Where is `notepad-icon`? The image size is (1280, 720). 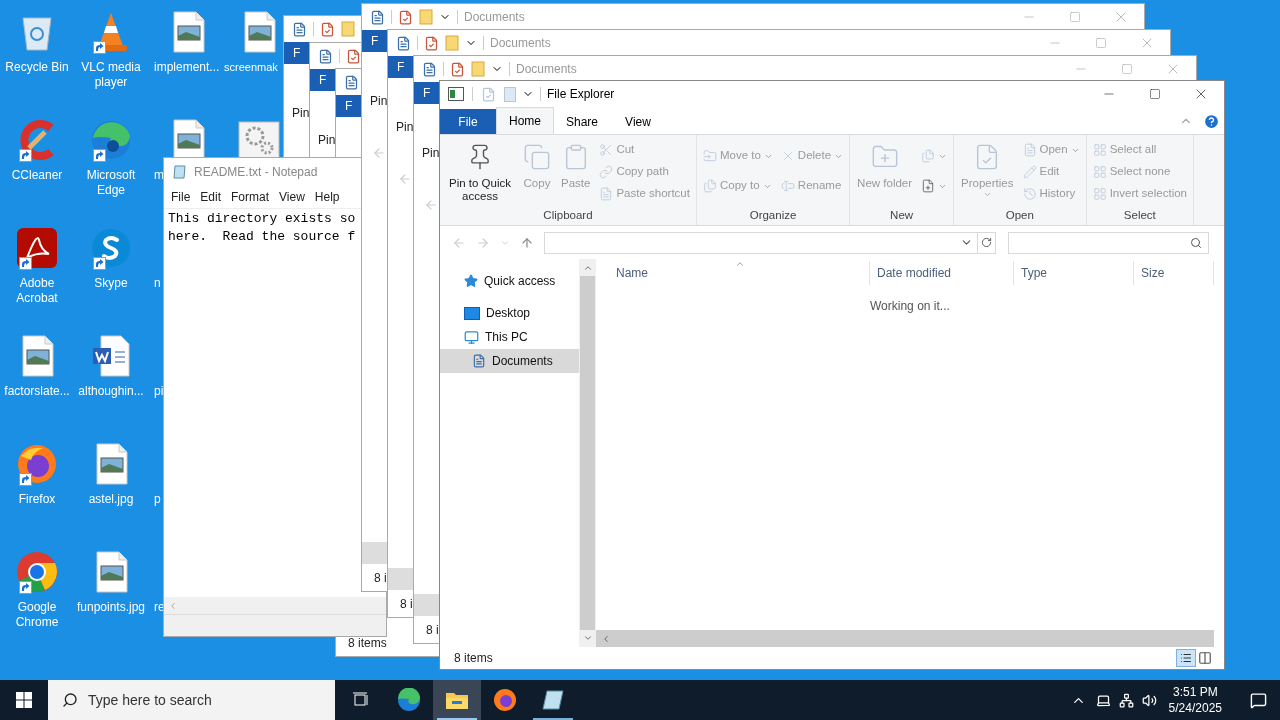 notepad-icon is located at coordinates (180, 172).